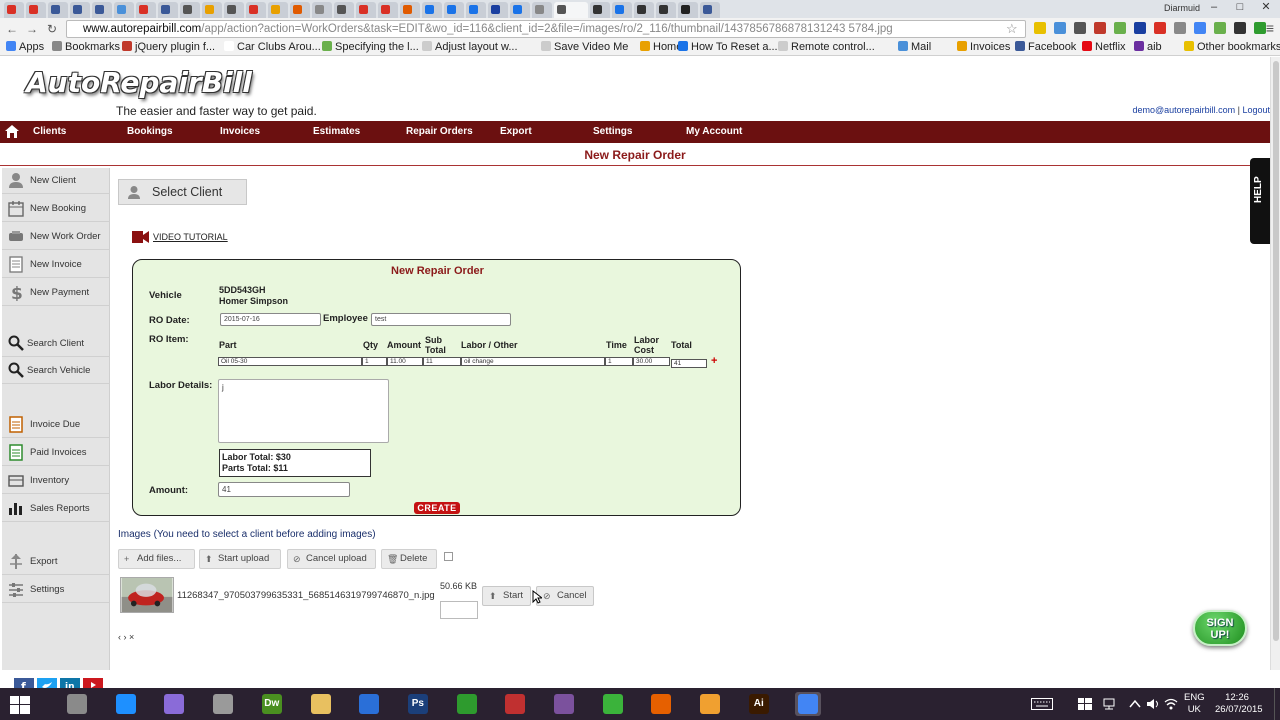  I want to click on labor-details-textarea: j, so click(303, 411).